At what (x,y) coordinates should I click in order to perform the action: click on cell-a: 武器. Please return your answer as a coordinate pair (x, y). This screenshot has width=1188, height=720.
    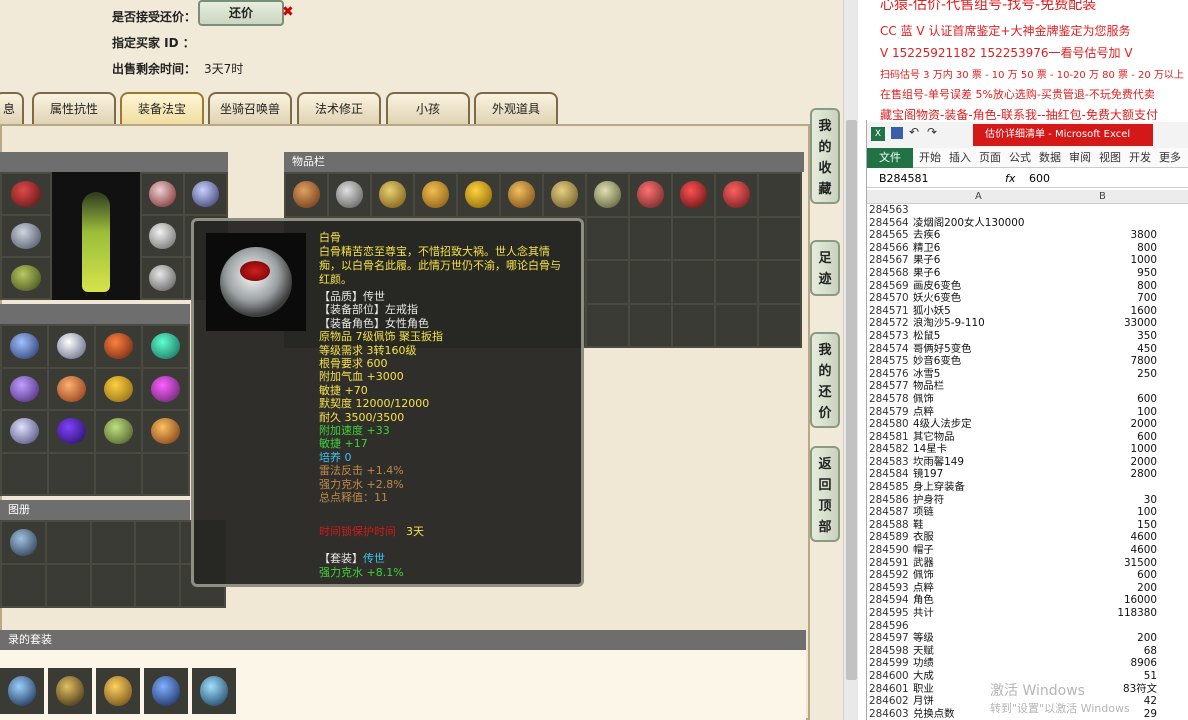
    Looking at the image, I should click on (981, 563).